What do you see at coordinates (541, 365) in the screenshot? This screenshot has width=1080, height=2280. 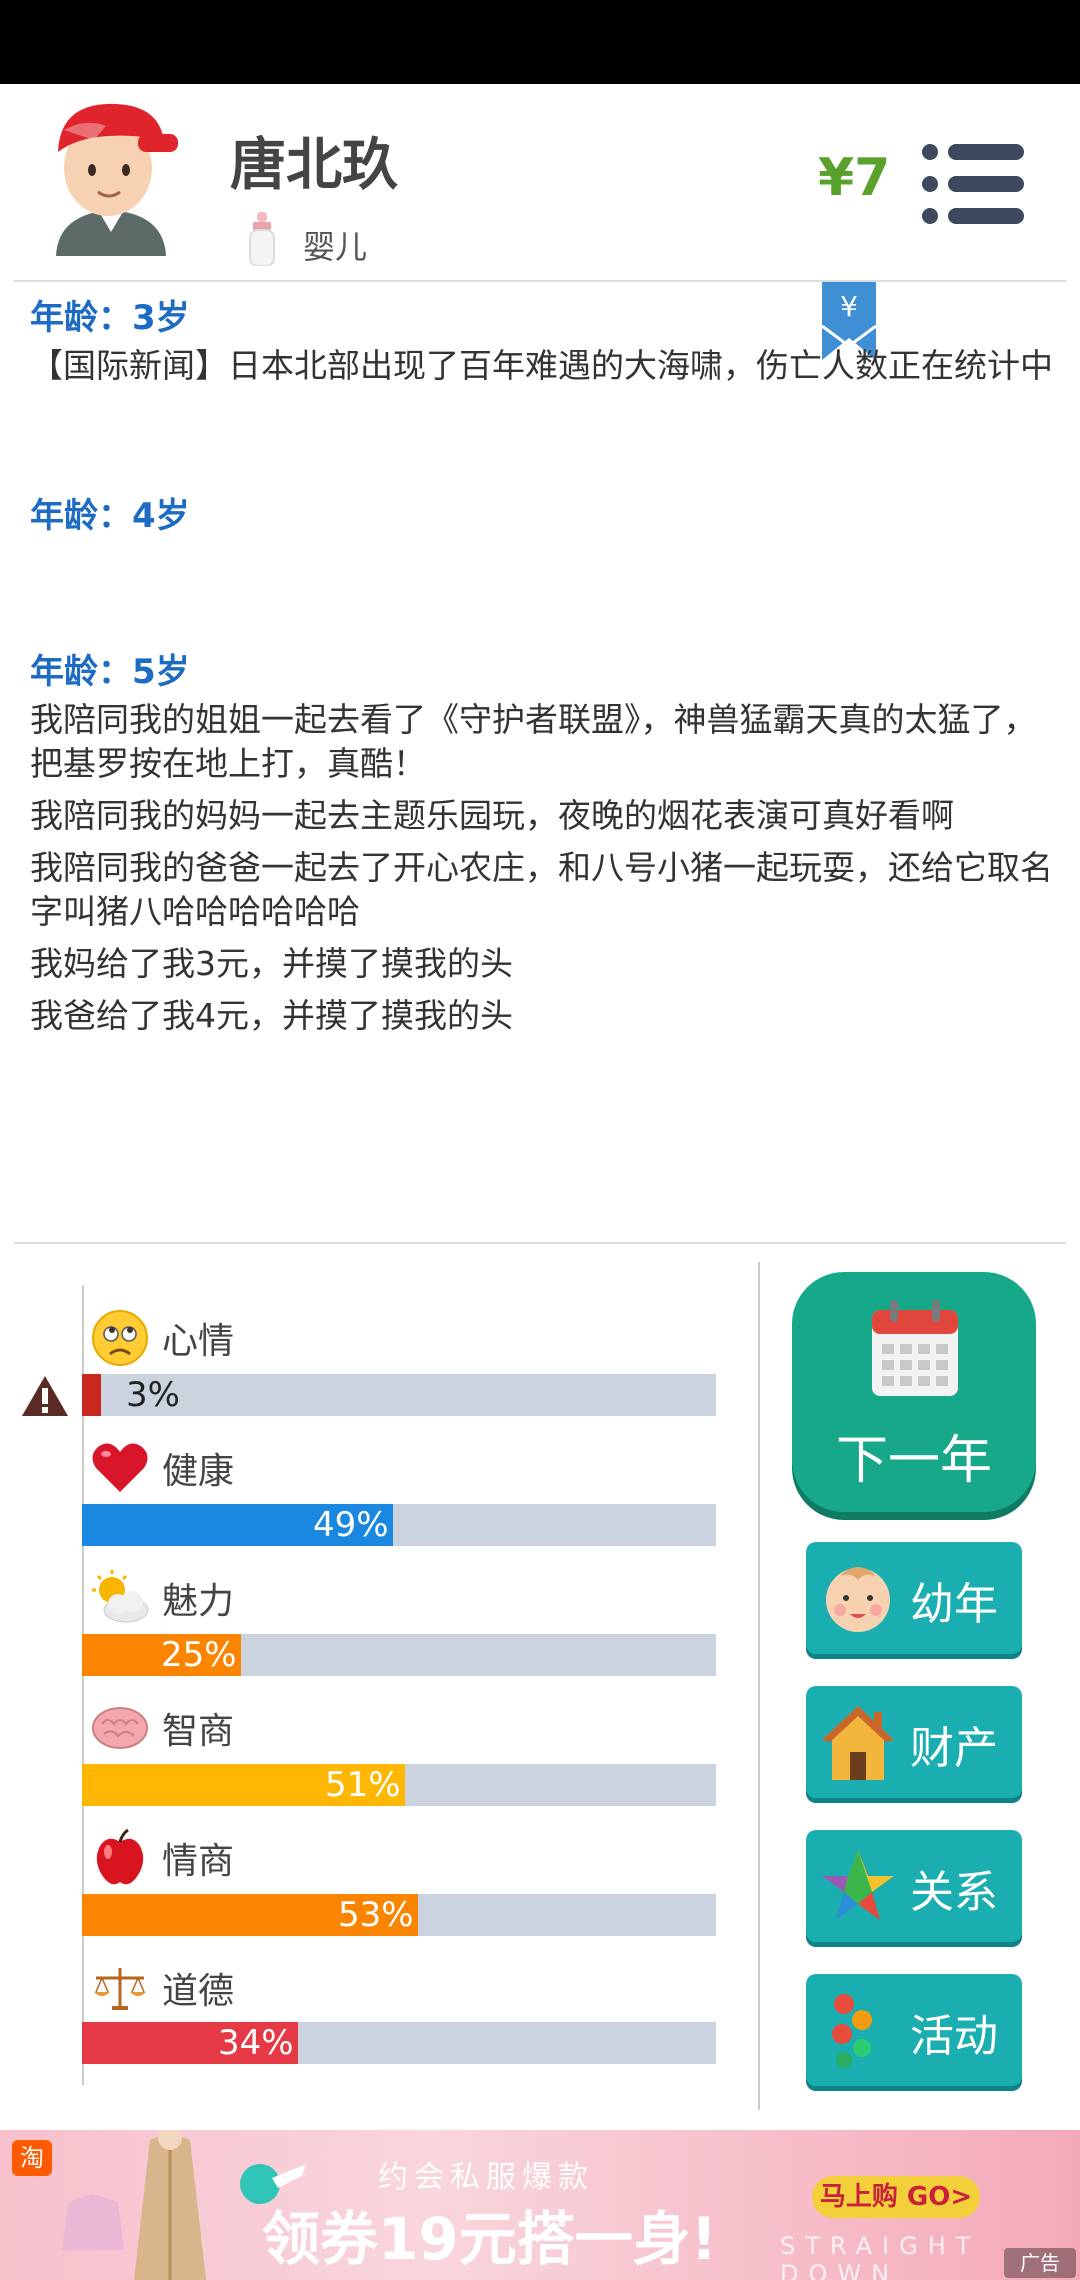 I see `log-entry: 【国际新闻】日本北部出现了百年难遇的大海啸，伤亡人数正在统计中` at bounding box center [541, 365].